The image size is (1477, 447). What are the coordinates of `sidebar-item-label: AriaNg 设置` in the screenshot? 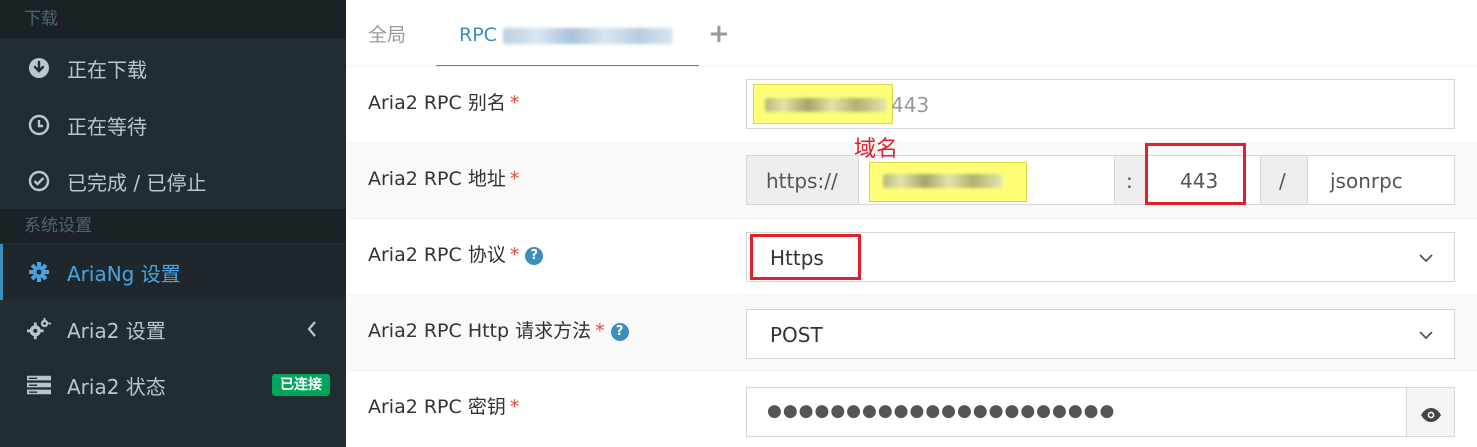 It's located at (124, 273).